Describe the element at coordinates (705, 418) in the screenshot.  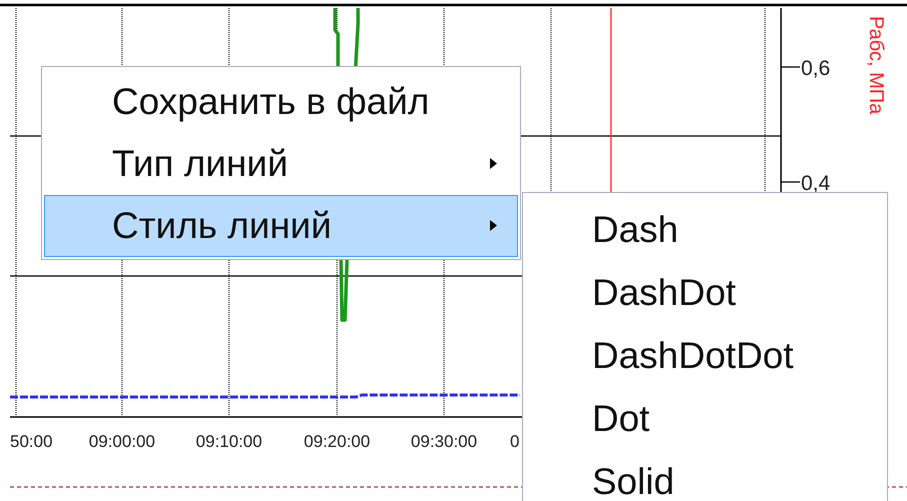
I see `menu-item: Dot` at that location.